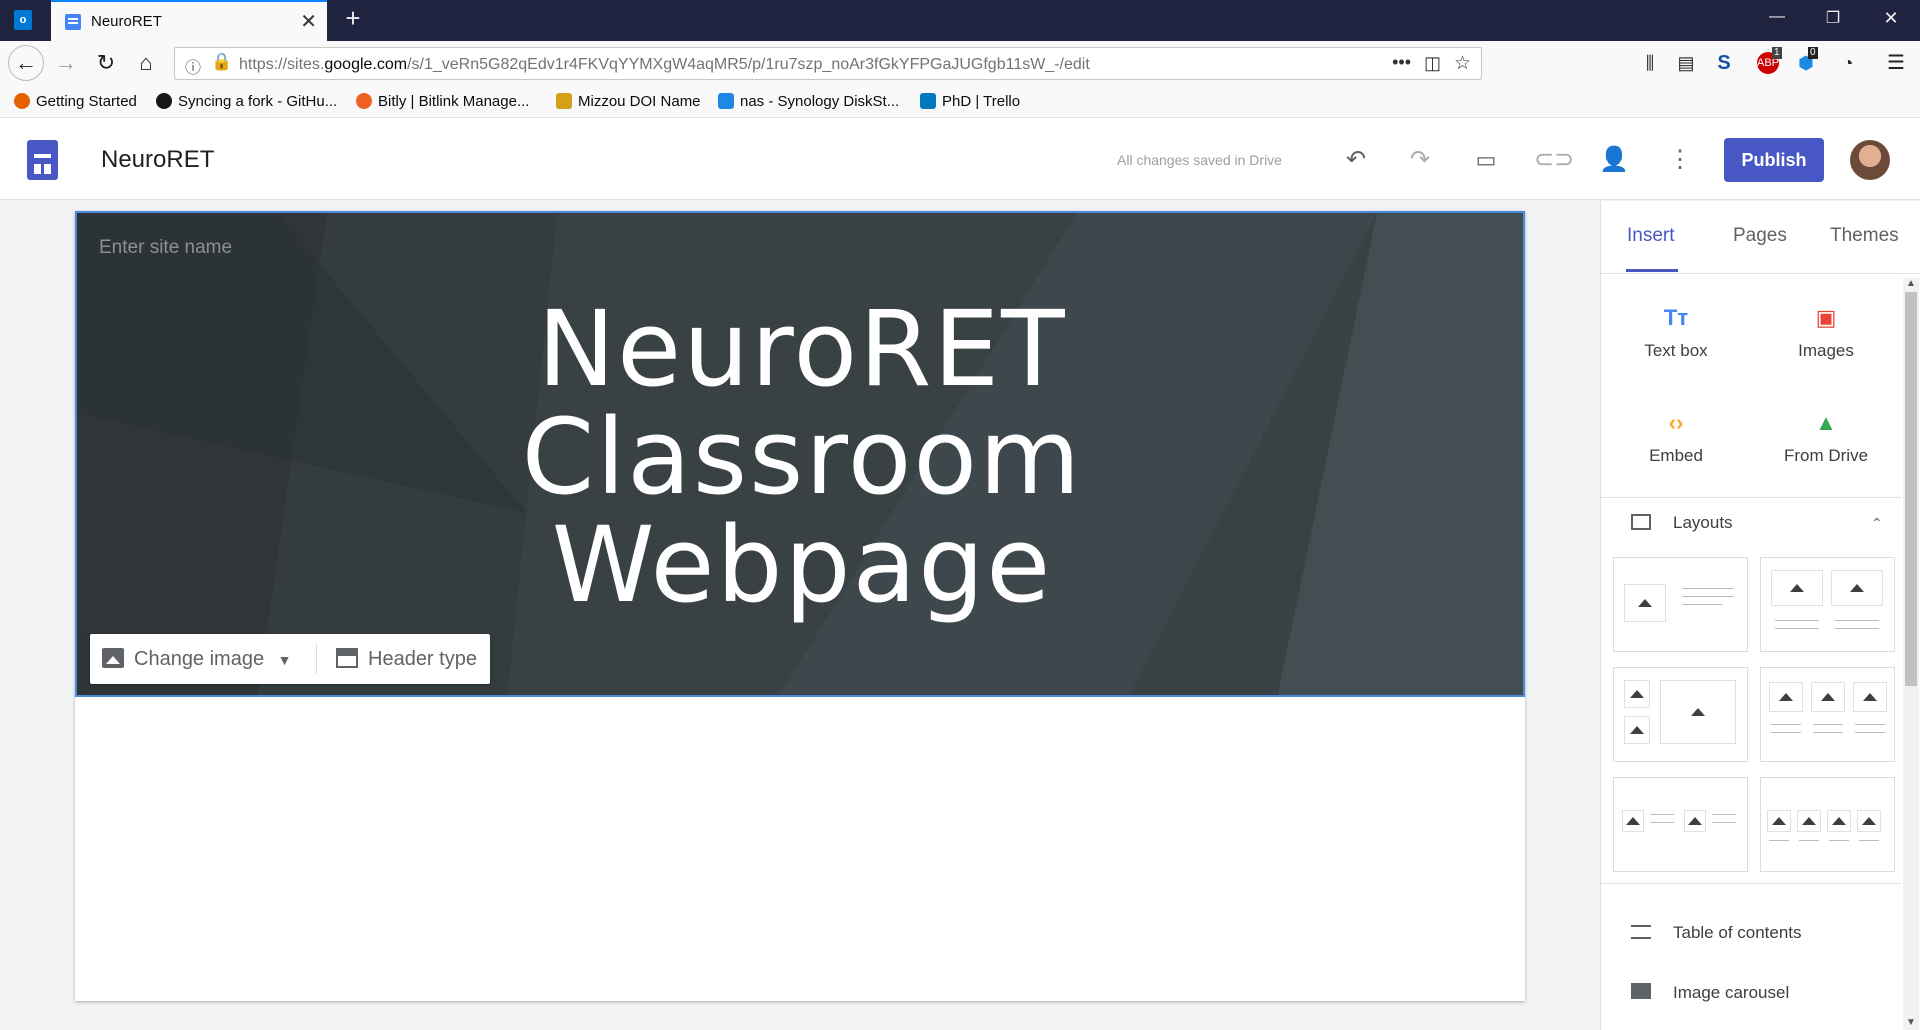 This screenshot has height=1030, width=1920. What do you see at coordinates (126, 21) in the screenshot?
I see `tab-title: NeuroRET` at bounding box center [126, 21].